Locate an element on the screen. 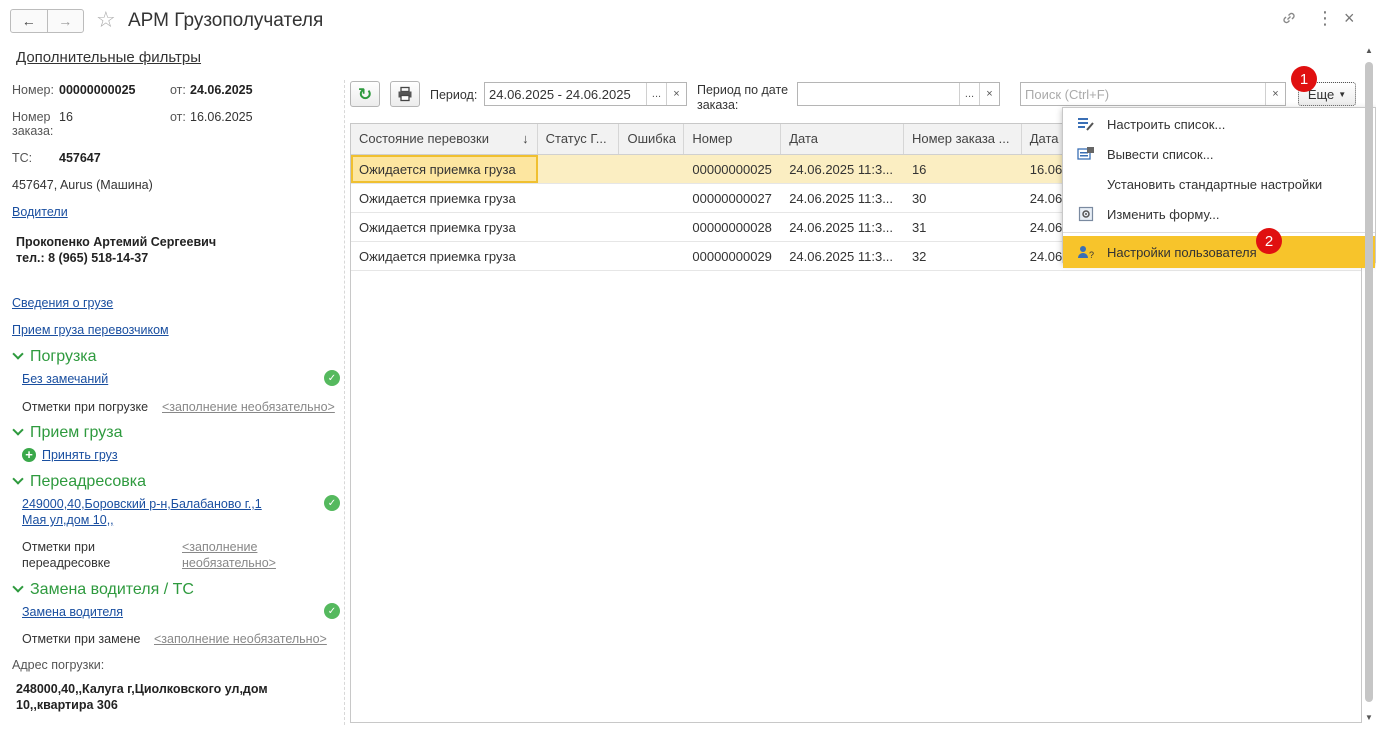 The width and height of the screenshot is (1376, 732). number-value: 00000000025 is located at coordinates (97, 90).